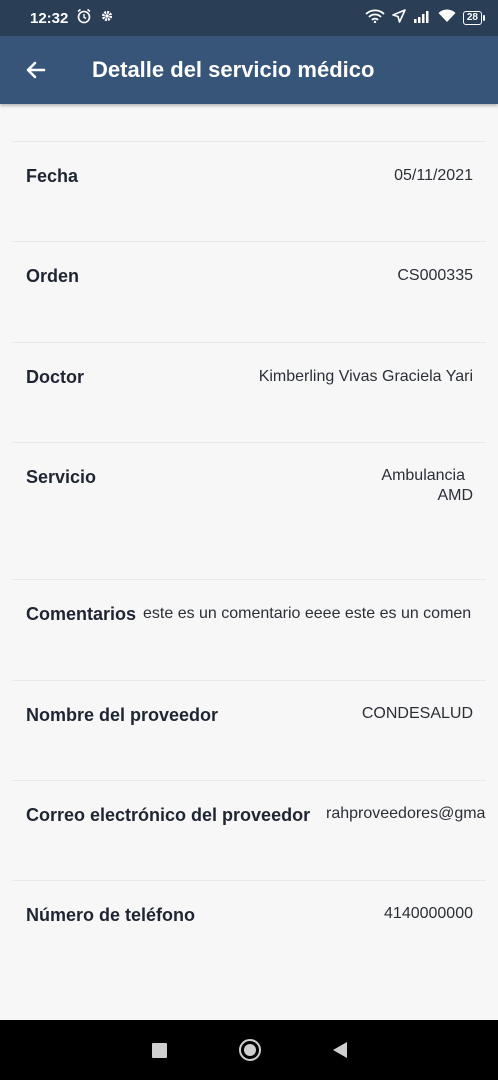 This screenshot has width=498, height=1080. What do you see at coordinates (249, 511) in the screenshot?
I see `detail-row-servicio: Servicio Ambulancia AMD` at bounding box center [249, 511].